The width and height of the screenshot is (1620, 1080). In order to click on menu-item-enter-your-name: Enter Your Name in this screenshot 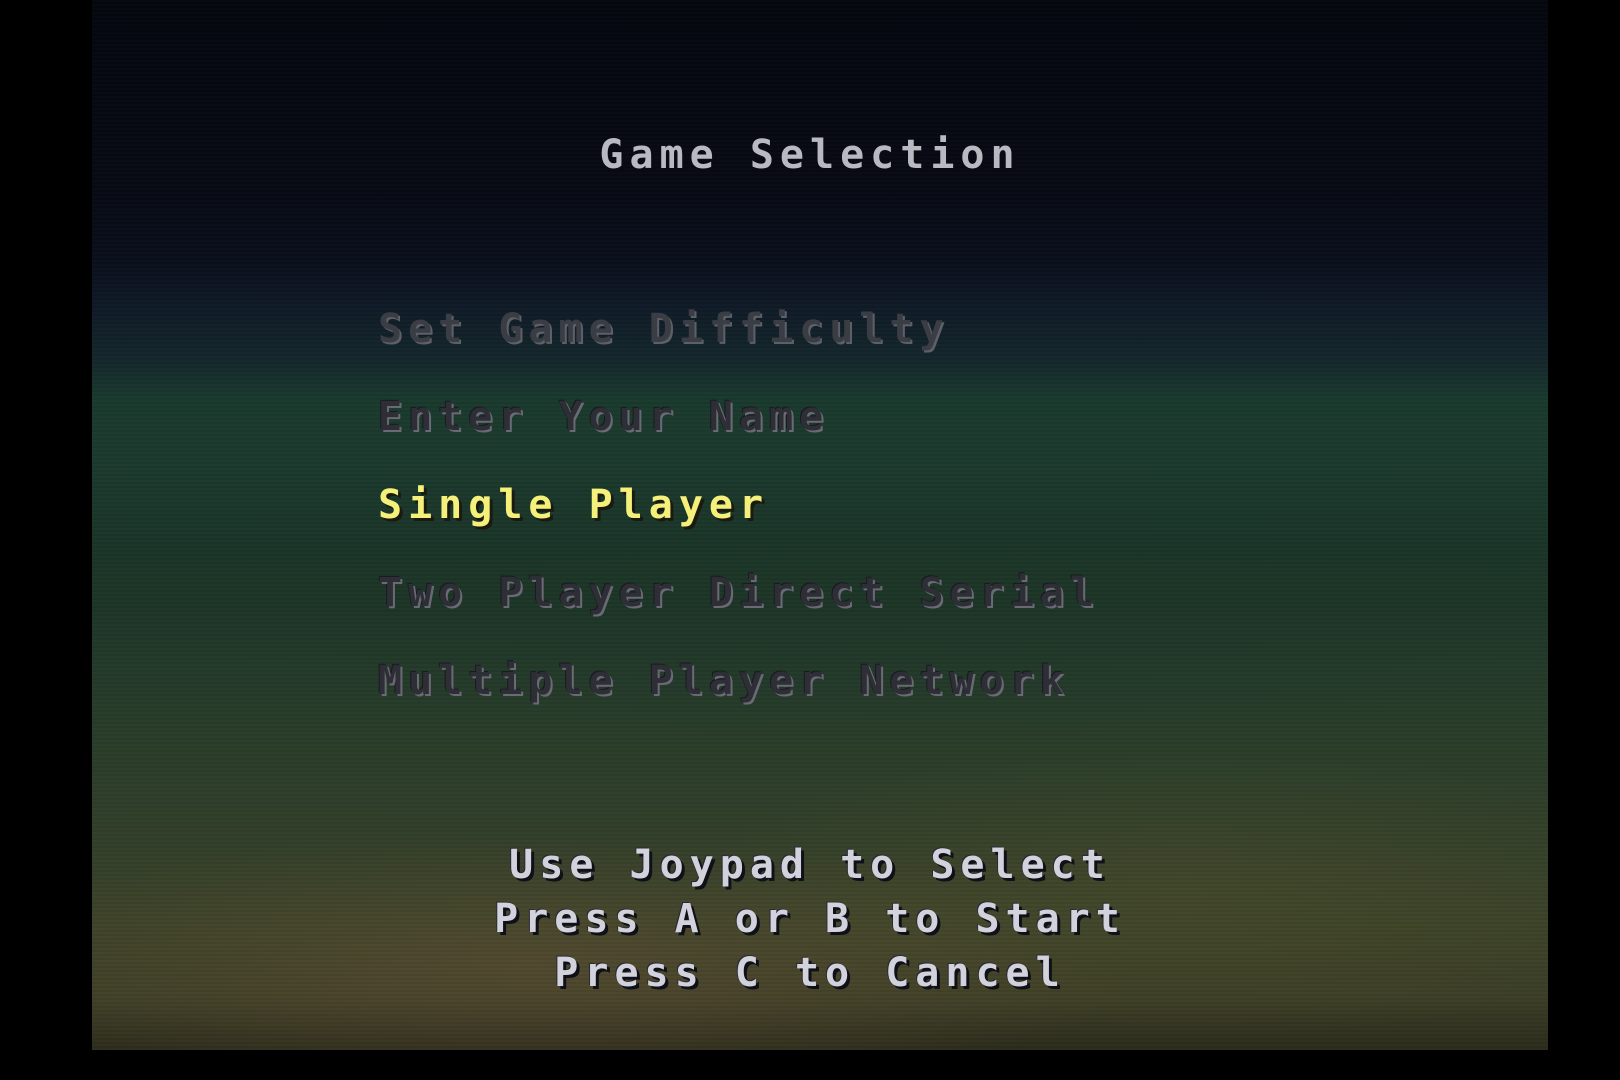, I will do `click(603, 417)`.